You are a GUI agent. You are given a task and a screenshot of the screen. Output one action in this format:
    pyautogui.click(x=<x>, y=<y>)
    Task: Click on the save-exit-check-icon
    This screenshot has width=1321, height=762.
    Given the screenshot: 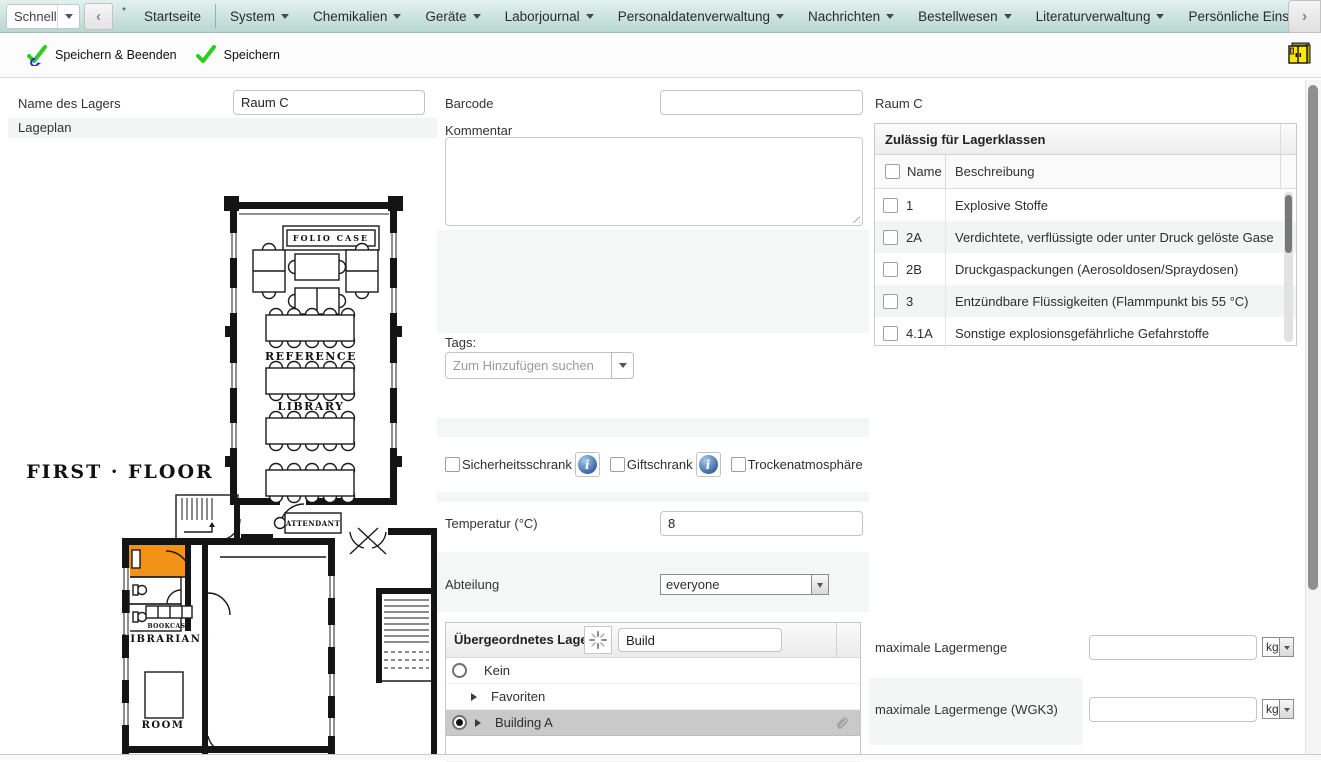 What is the action you would take?
    pyautogui.click(x=37, y=55)
    